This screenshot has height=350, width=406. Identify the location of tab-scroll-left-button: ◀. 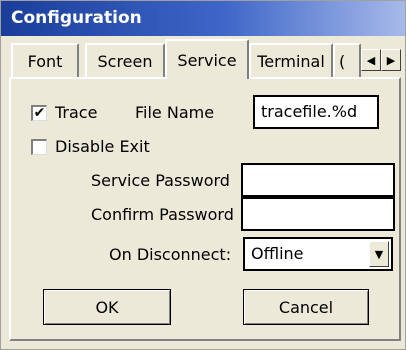
(371, 60).